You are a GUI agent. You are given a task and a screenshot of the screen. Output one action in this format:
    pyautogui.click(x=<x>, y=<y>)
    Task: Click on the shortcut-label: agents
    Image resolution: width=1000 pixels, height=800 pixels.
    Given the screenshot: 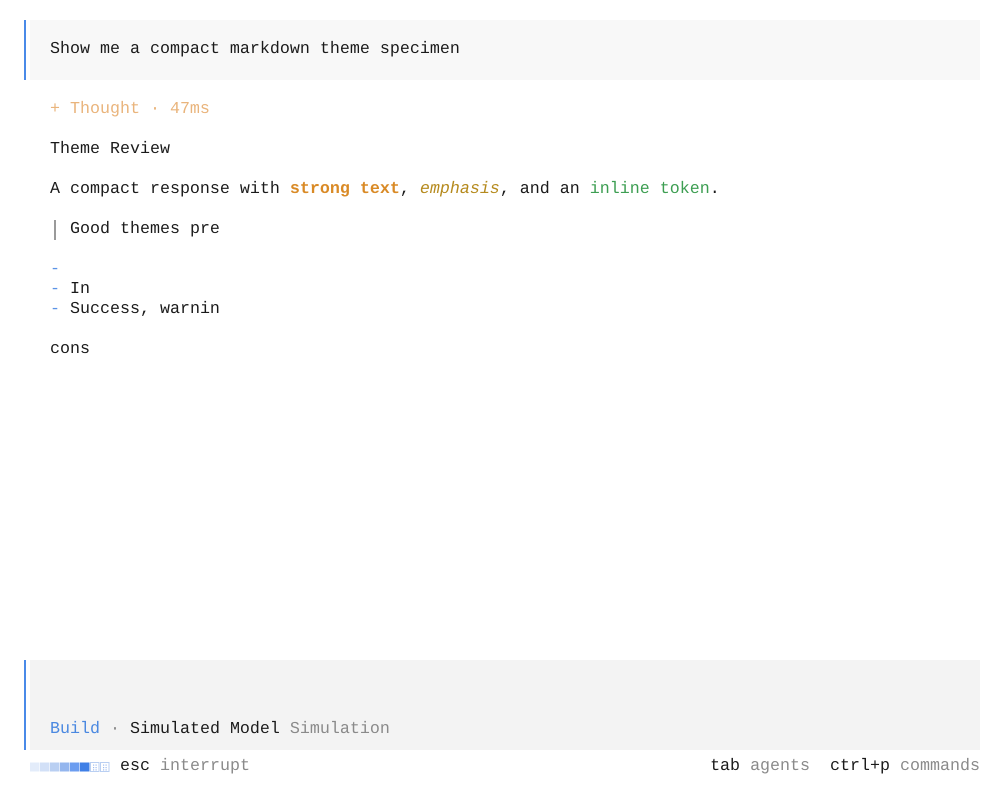 What is the action you would take?
    pyautogui.click(x=780, y=767)
    